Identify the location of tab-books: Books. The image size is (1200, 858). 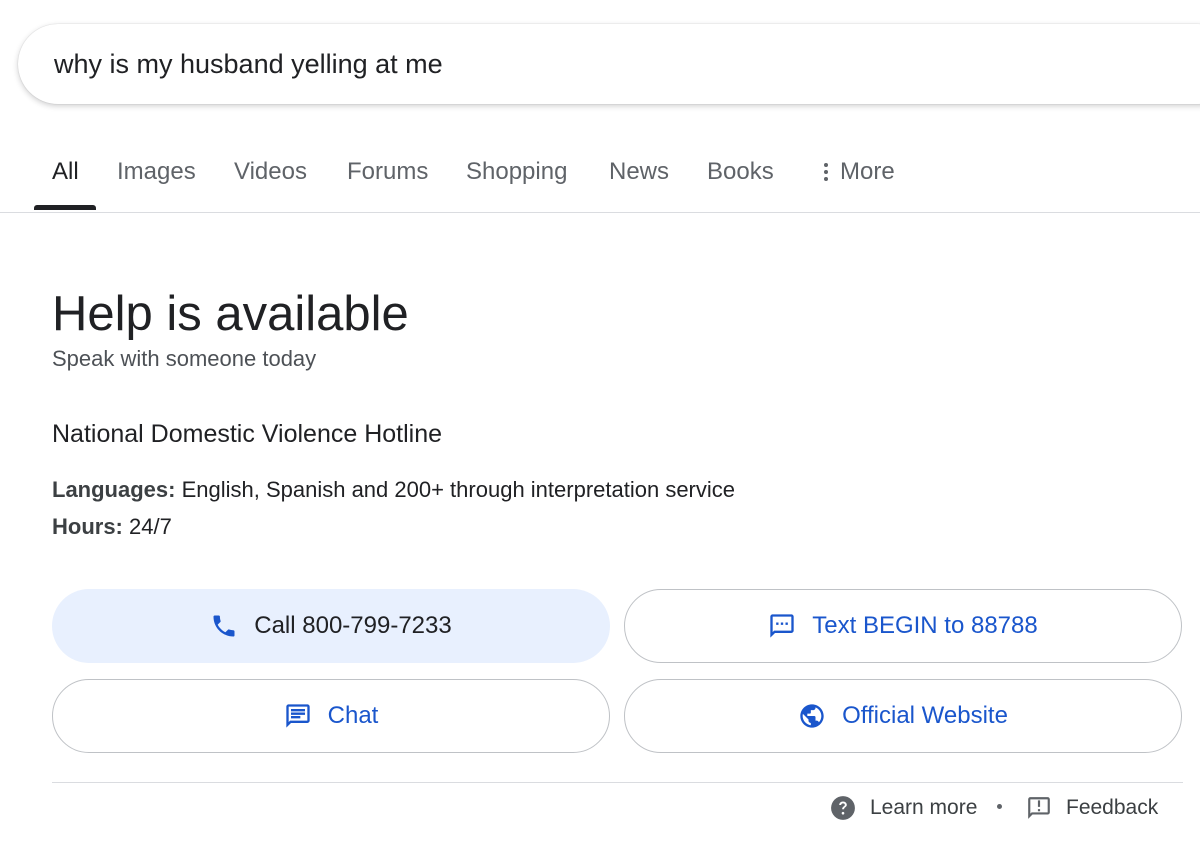
(740, 172).